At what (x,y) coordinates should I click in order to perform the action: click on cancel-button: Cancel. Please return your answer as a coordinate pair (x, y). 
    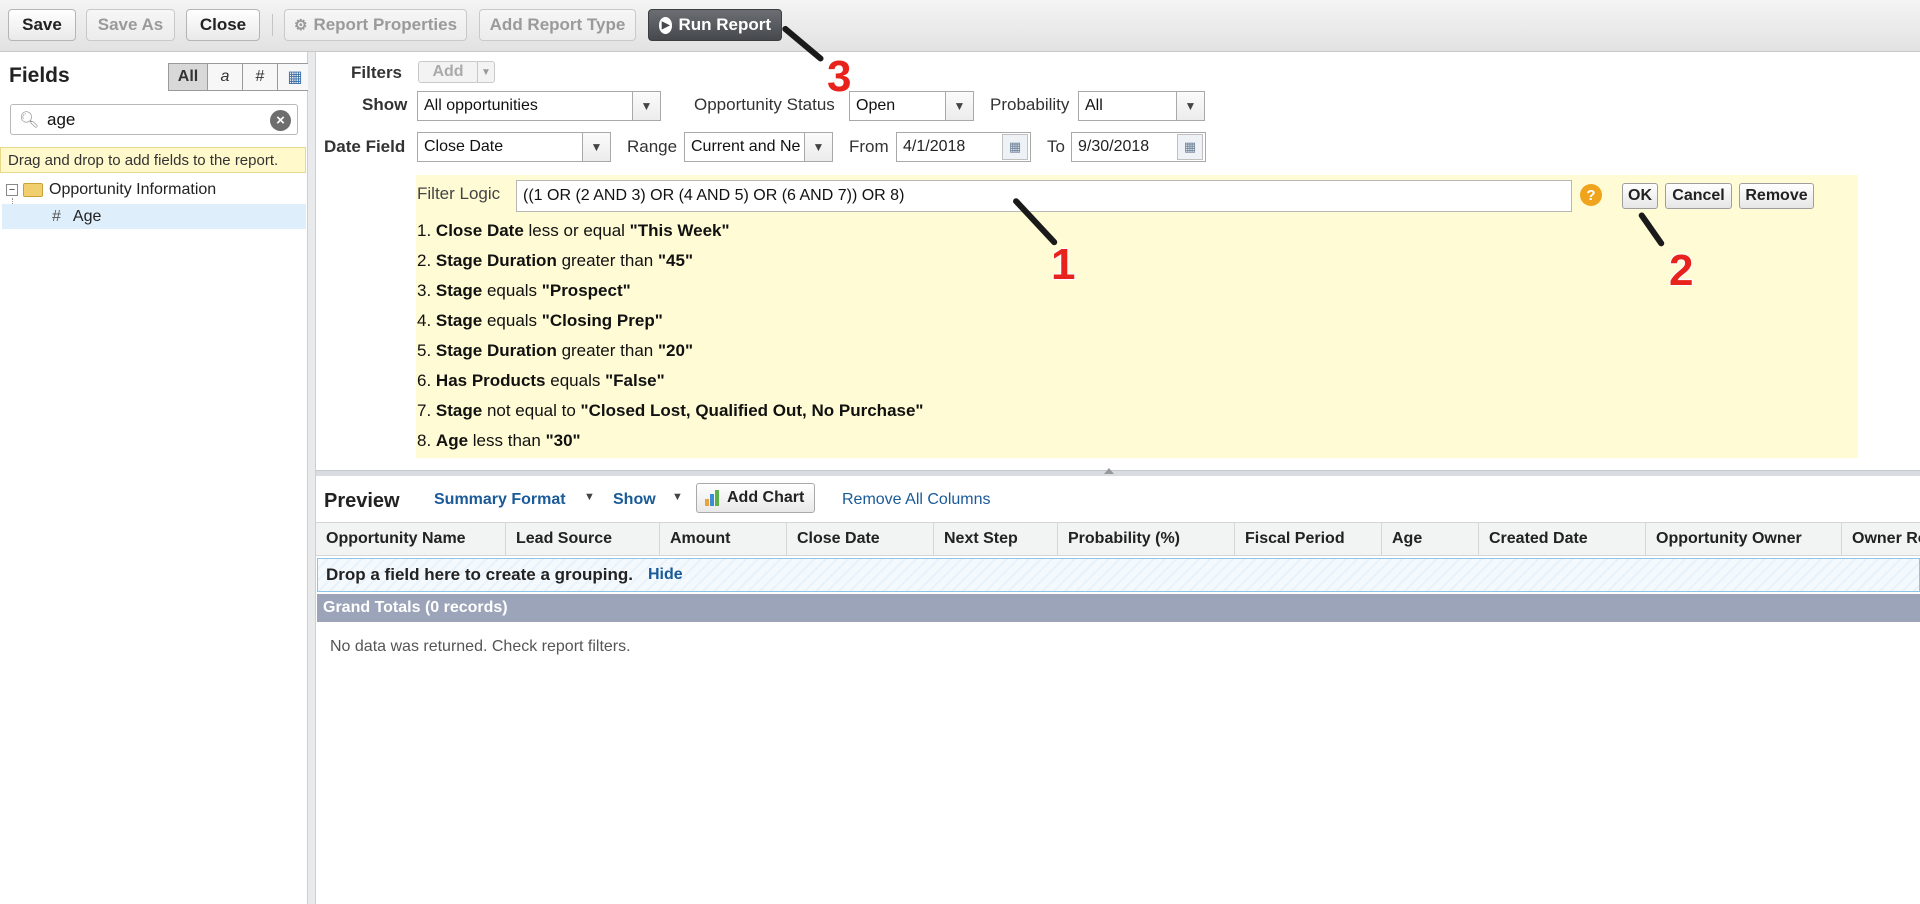
    Looking at the image, I should click on (1698, 196).